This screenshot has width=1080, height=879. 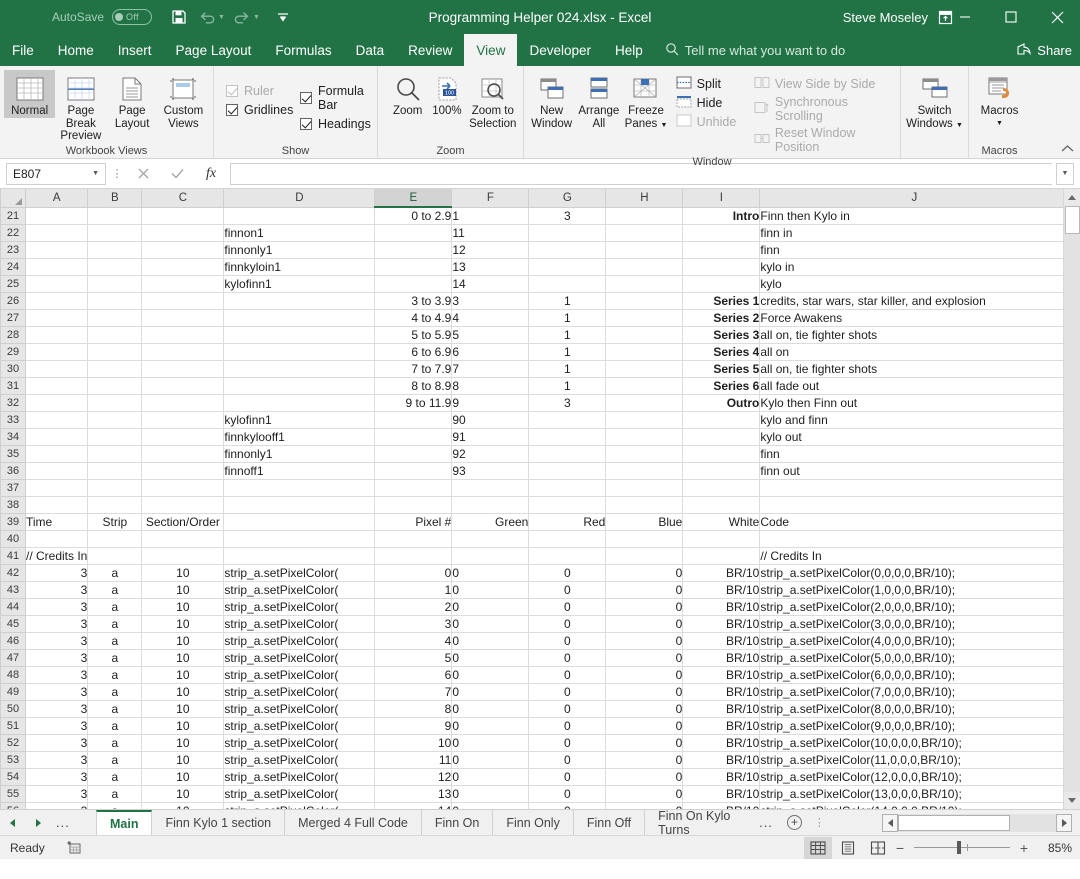 What do you see at coordinates (535, 488) in the screenshot?
I see `table-row: 37` at bounding box center [535, 488].